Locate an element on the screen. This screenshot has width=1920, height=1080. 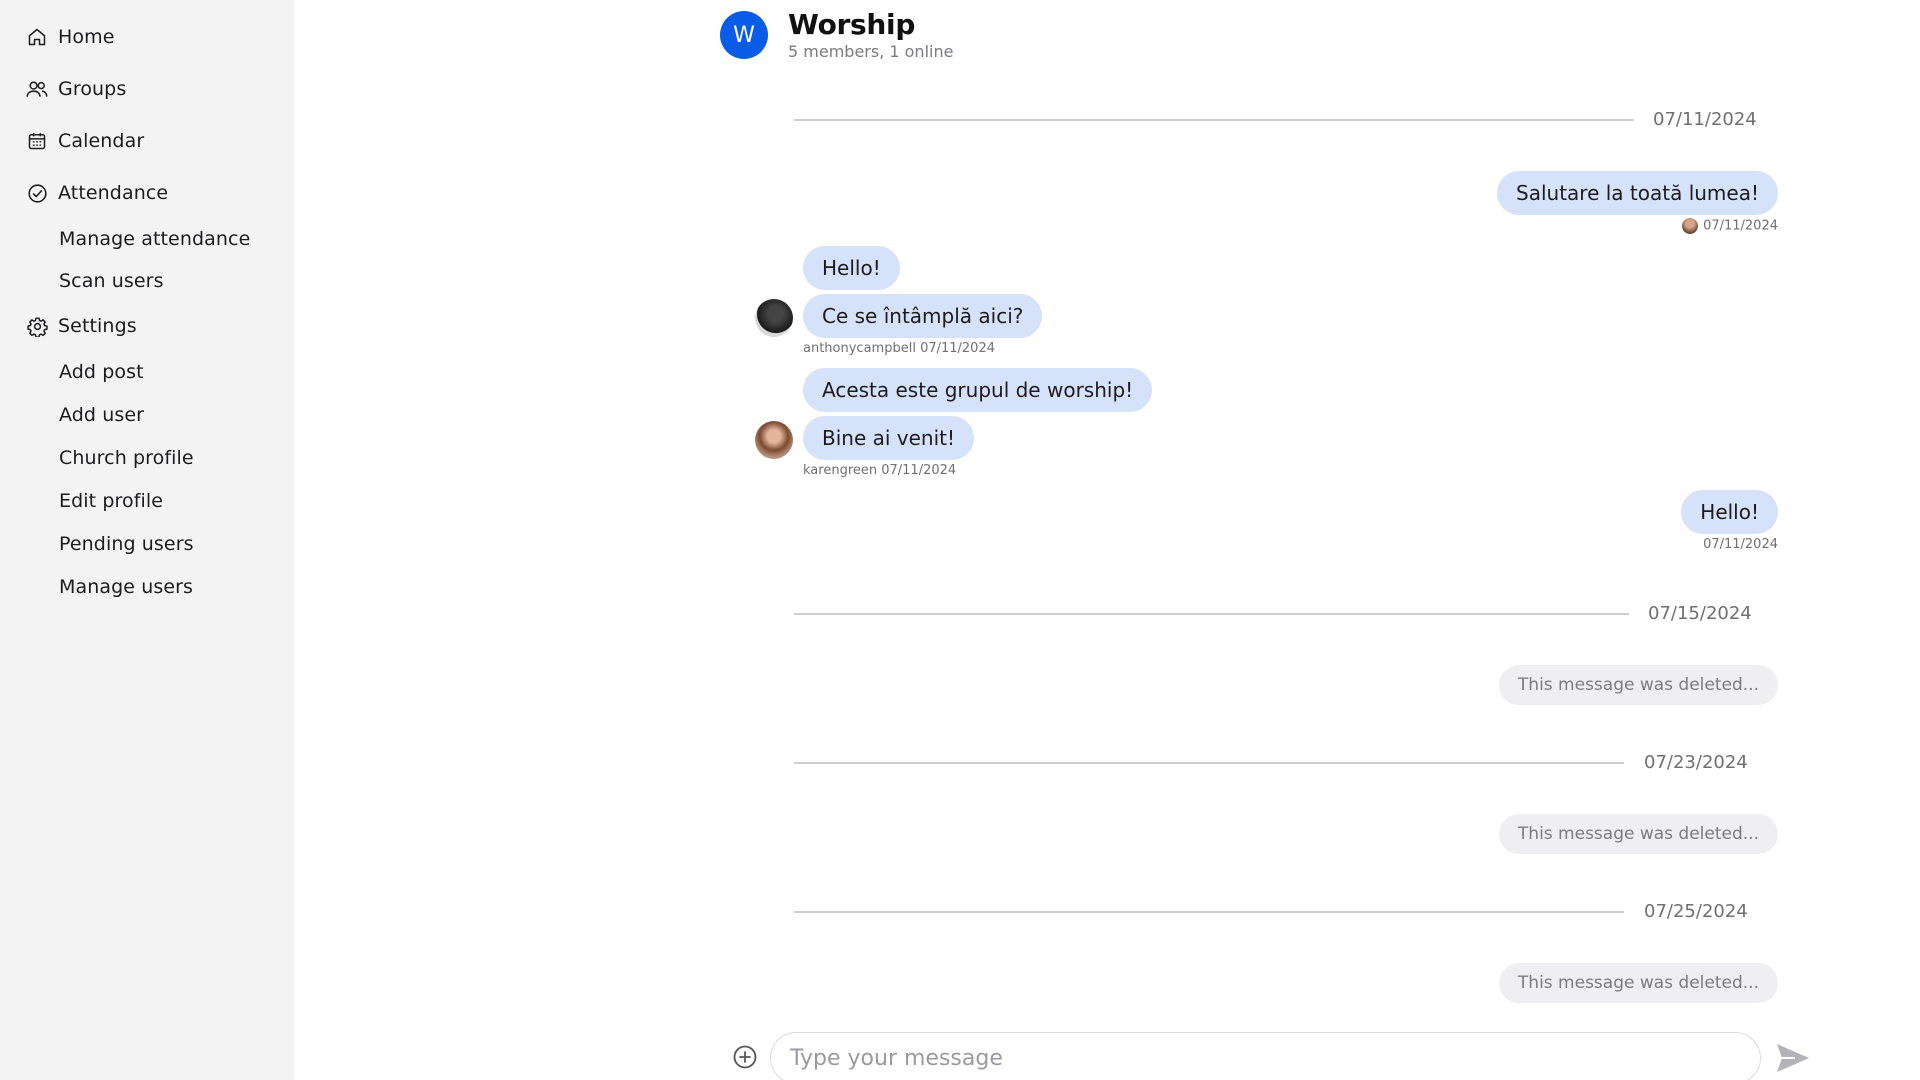
sidebar-item-groups: Groups is located at coordinates (76, 89).